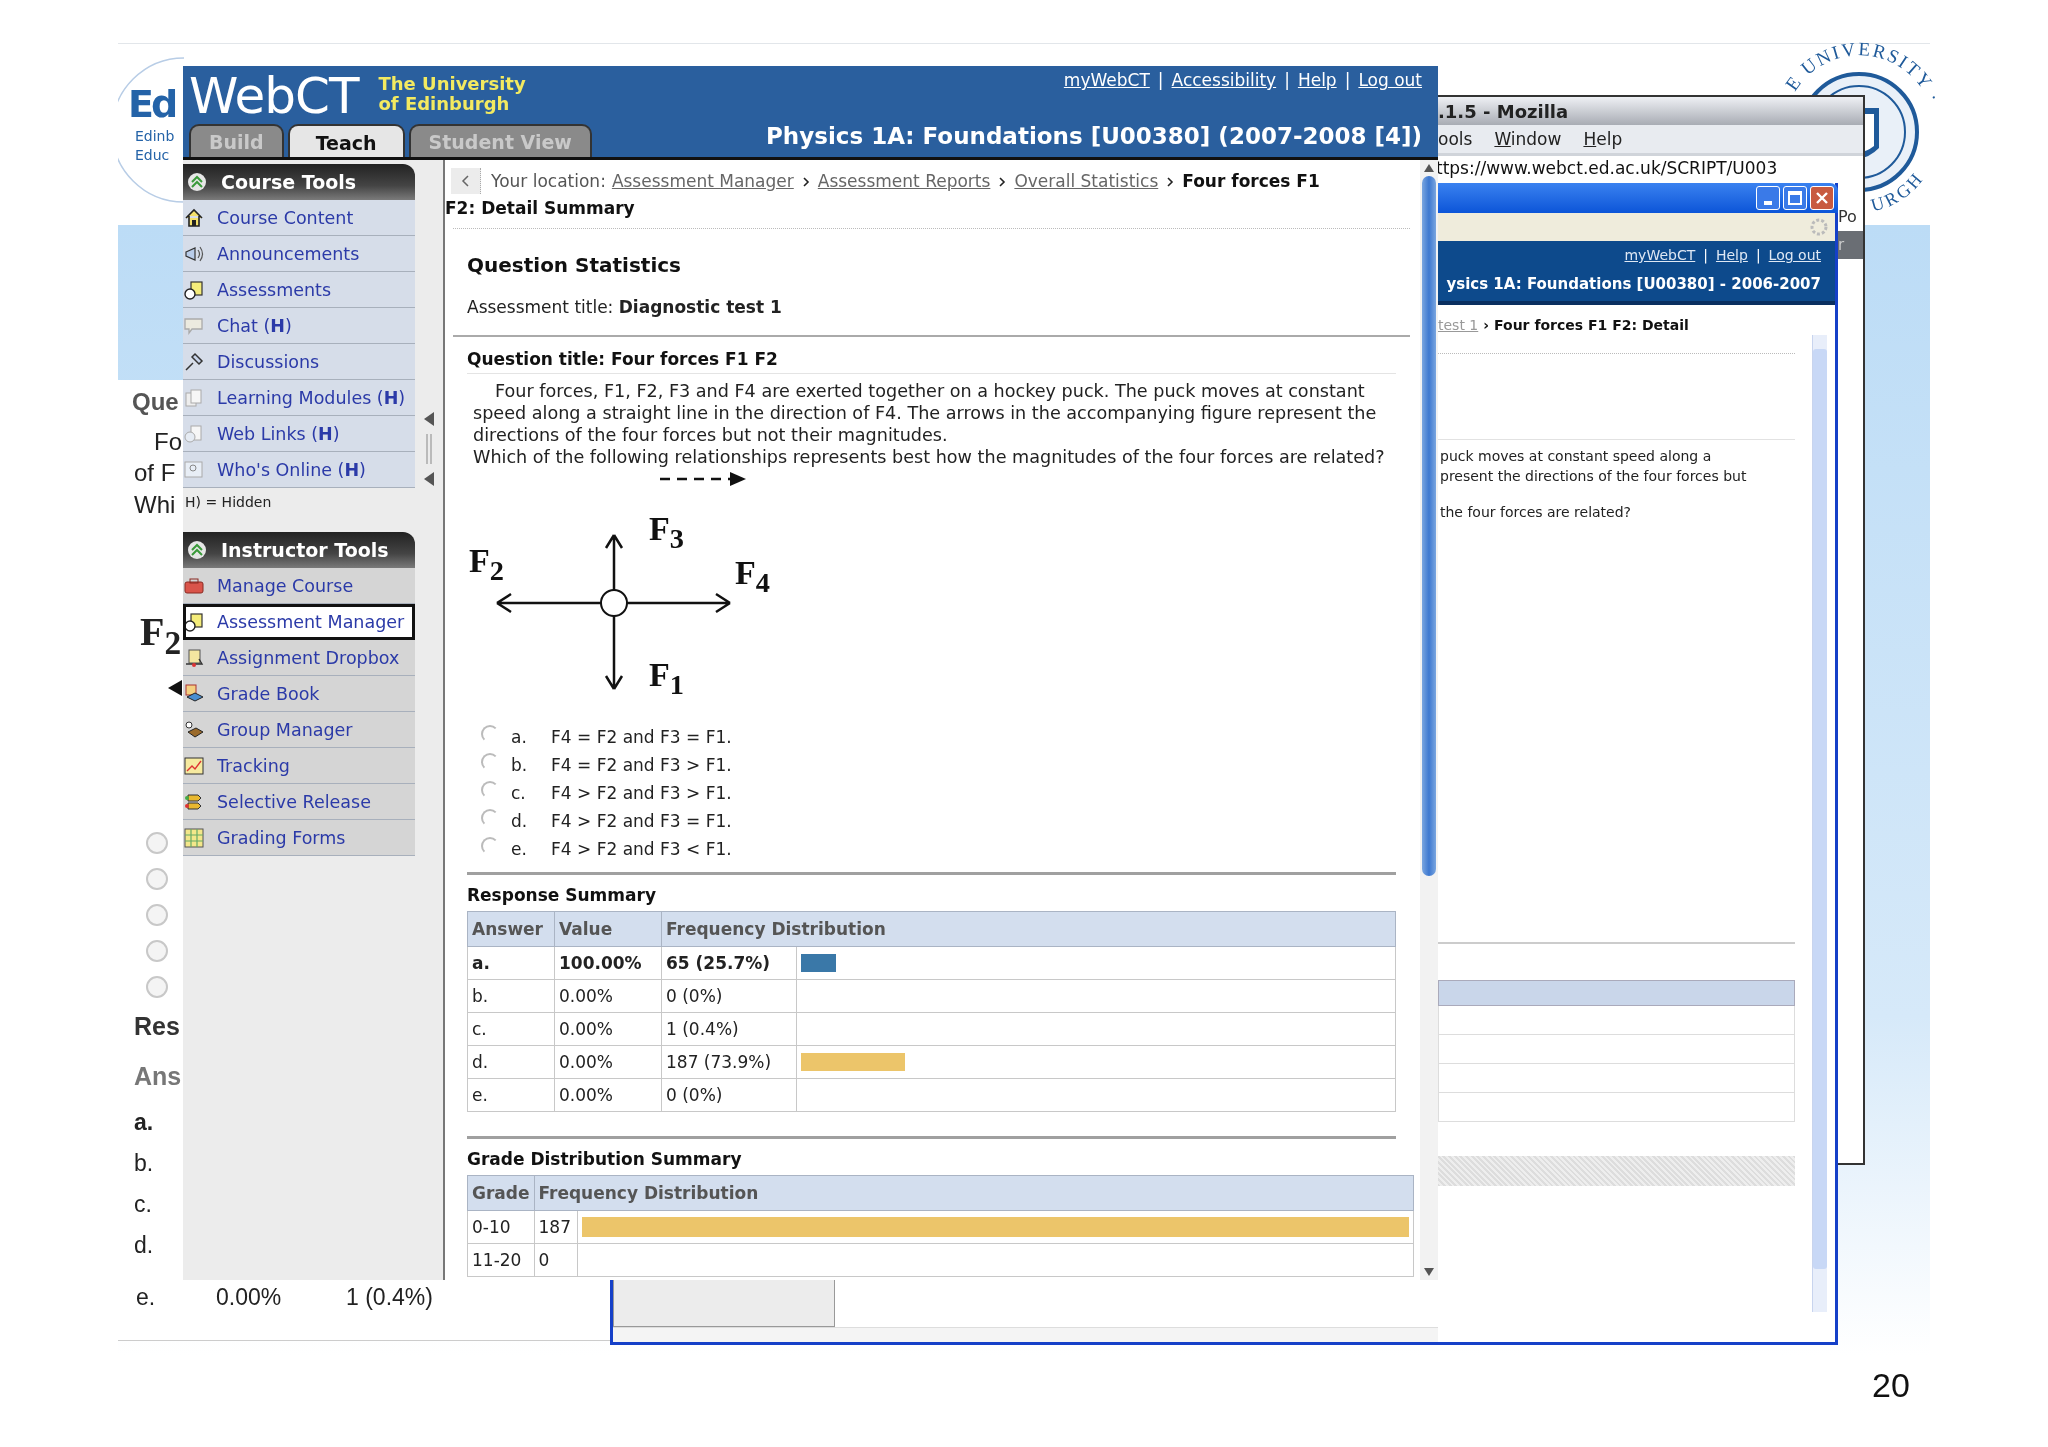 The image size is (2048, 1447). Describe the element at coordinates (1429, 1272) in the screenshot. I see `scroll-down-icon` at that location.